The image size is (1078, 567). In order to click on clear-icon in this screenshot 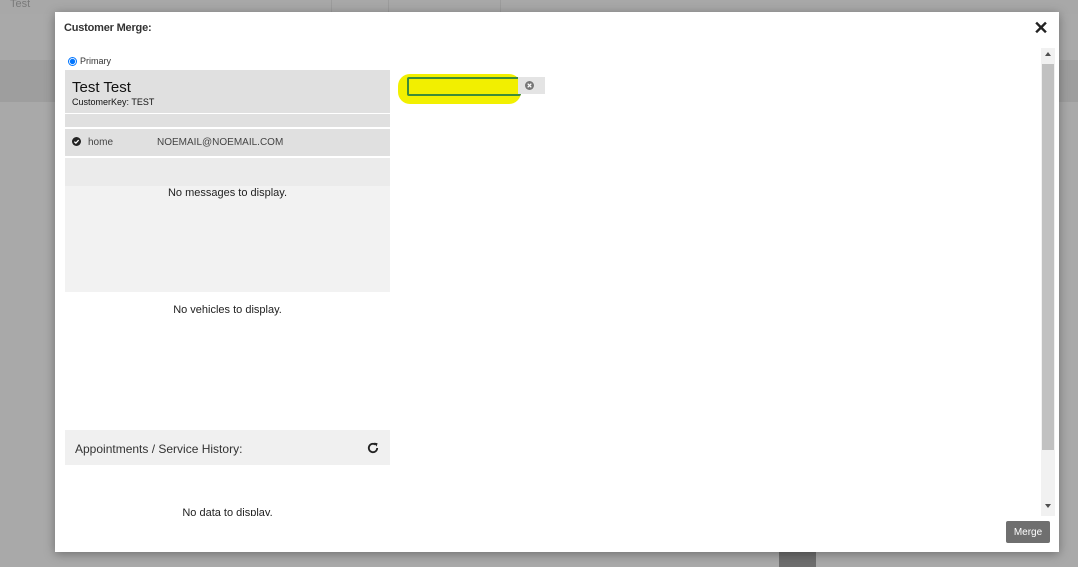, I will do `click(529, 85)`.